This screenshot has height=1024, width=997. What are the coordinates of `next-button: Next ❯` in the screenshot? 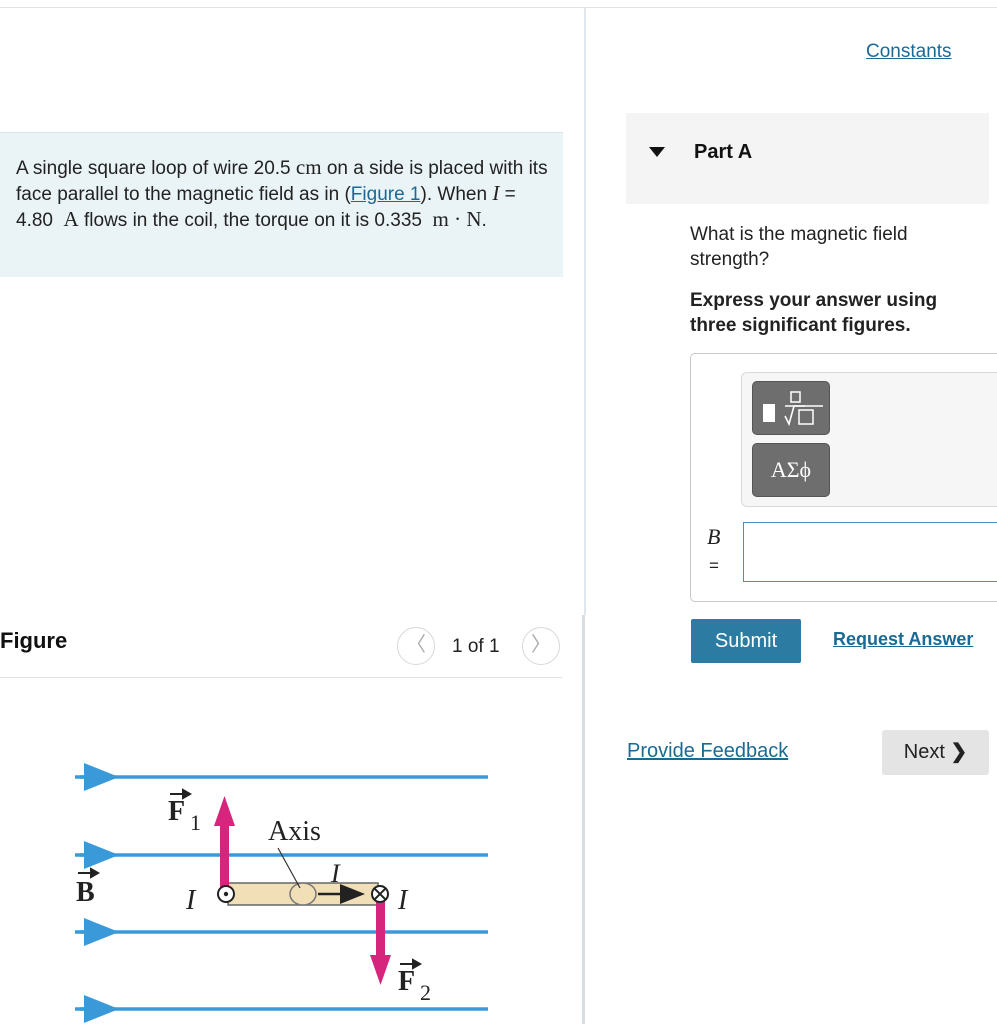 It's located at (935, 752).